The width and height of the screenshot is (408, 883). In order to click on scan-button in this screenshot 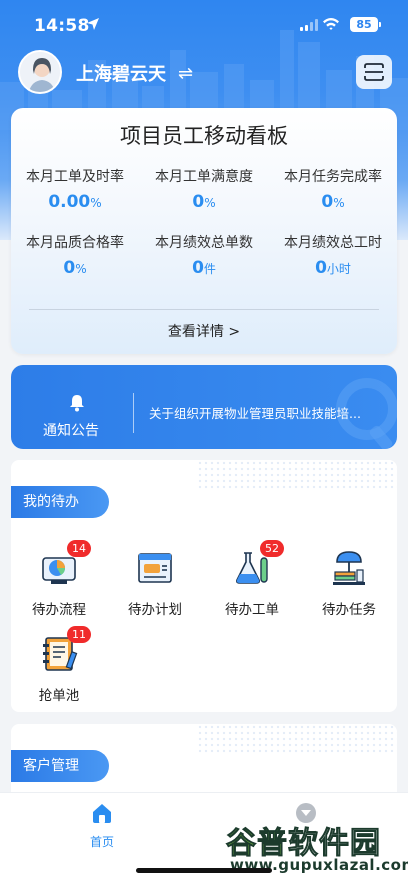, I will do `click(374, 72)`.